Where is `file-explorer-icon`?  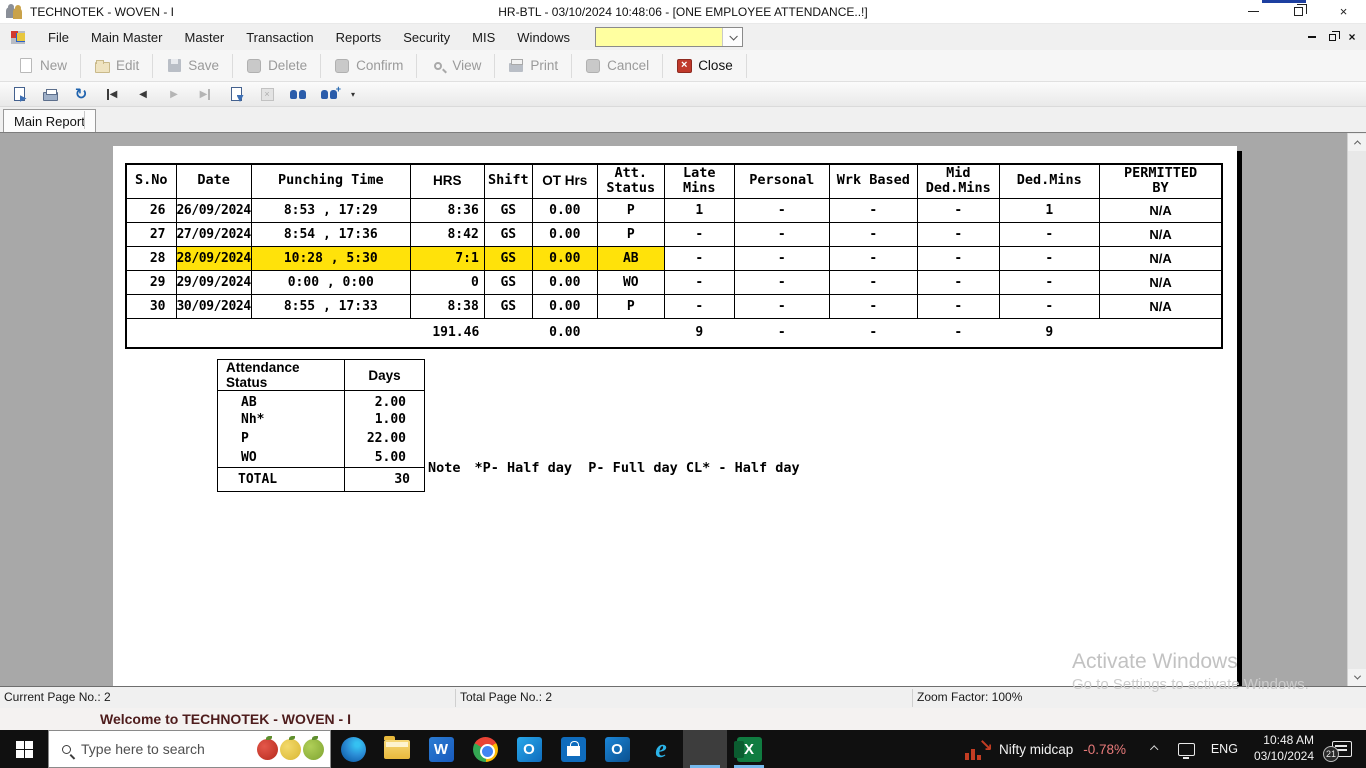 file-explorer-icon is located at coordinates (397, 747).